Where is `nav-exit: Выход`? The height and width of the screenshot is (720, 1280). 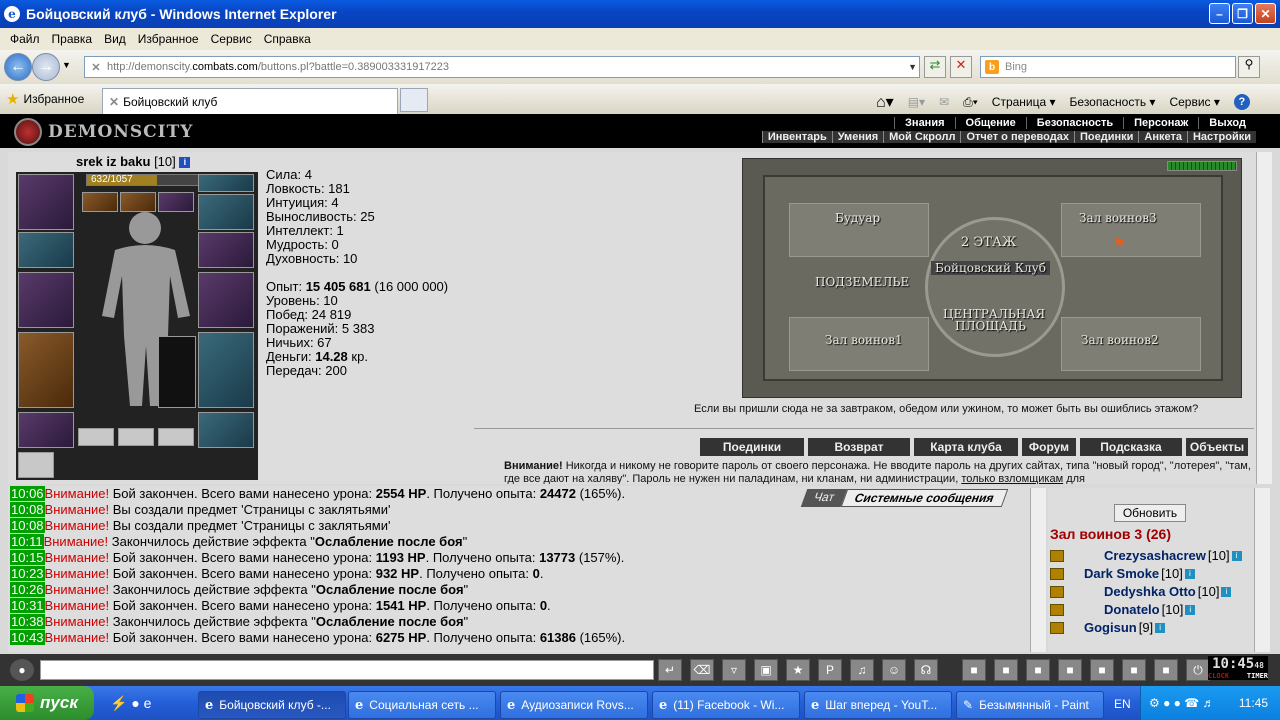 nav-exit: Выход is located at coordinates (1227, 123).